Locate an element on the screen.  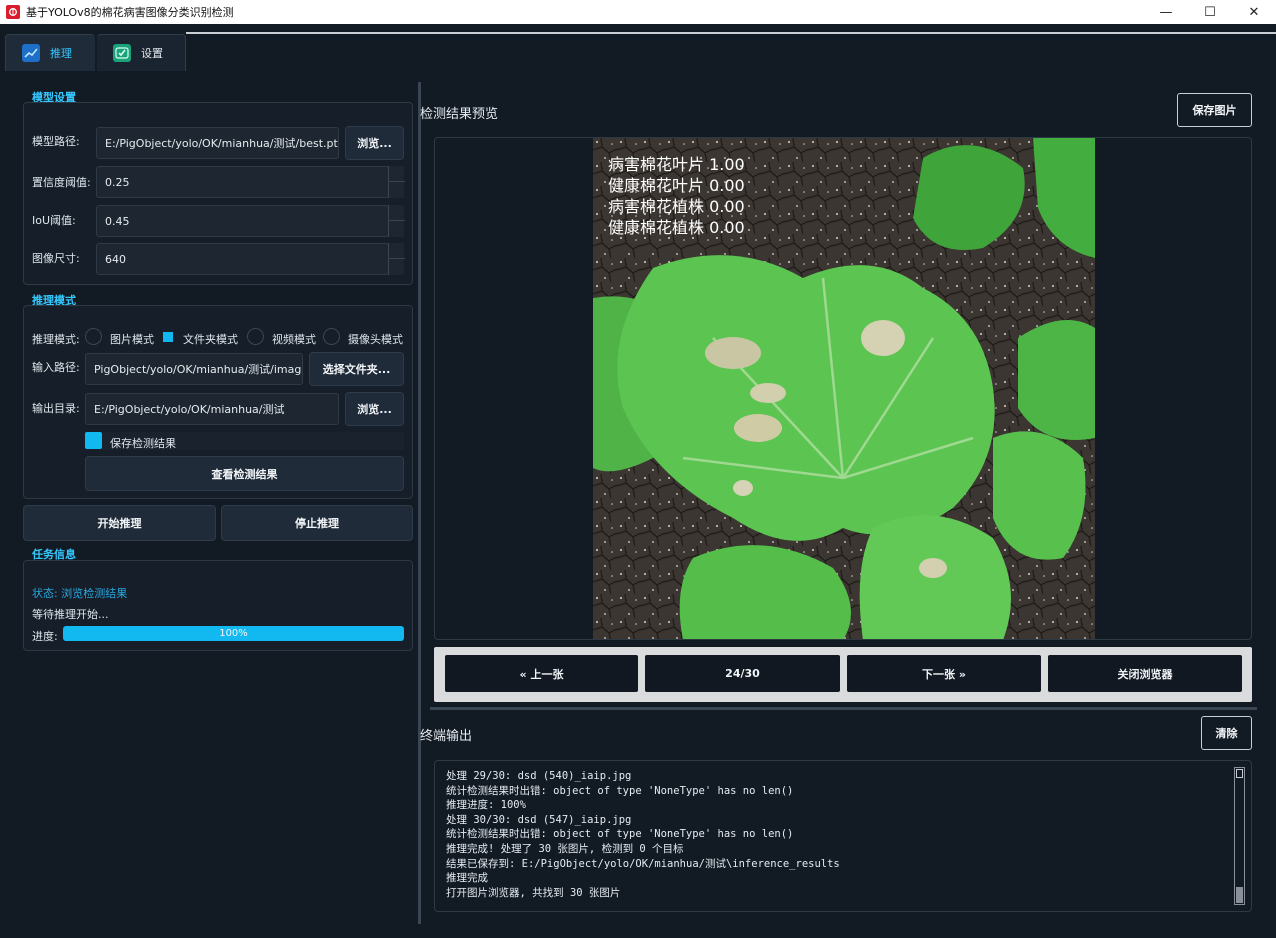
tab-inference-label: 推理 is located at coordinates (61, 53).